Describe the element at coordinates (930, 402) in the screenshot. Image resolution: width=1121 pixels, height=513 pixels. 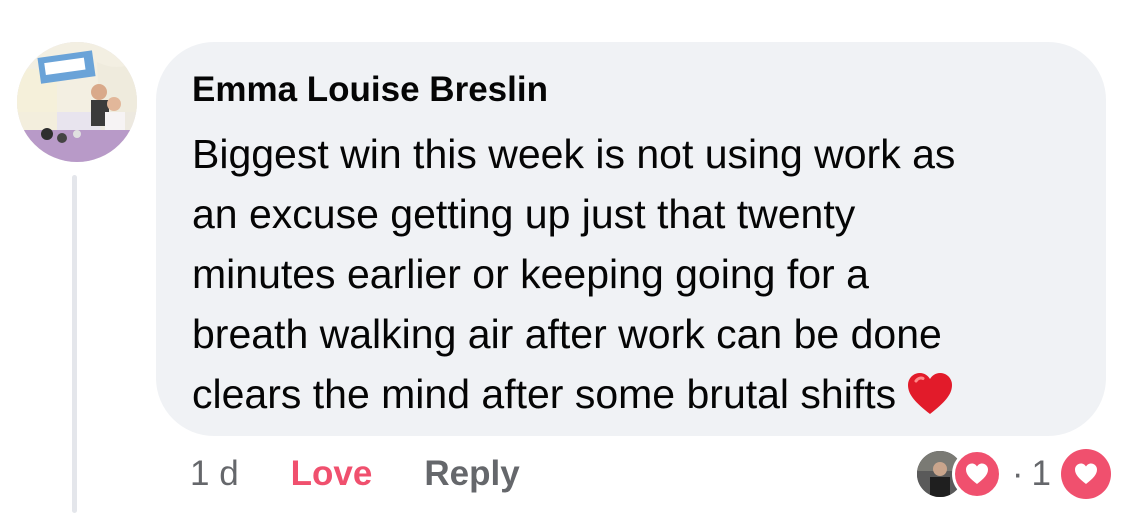
I see `red-heart-icon` at that location.